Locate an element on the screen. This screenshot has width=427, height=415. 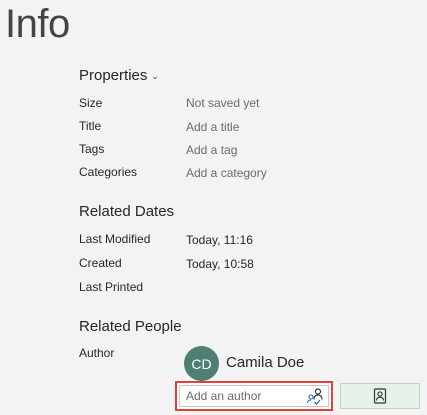
created-label: Created is located at coordinates (100, 263).